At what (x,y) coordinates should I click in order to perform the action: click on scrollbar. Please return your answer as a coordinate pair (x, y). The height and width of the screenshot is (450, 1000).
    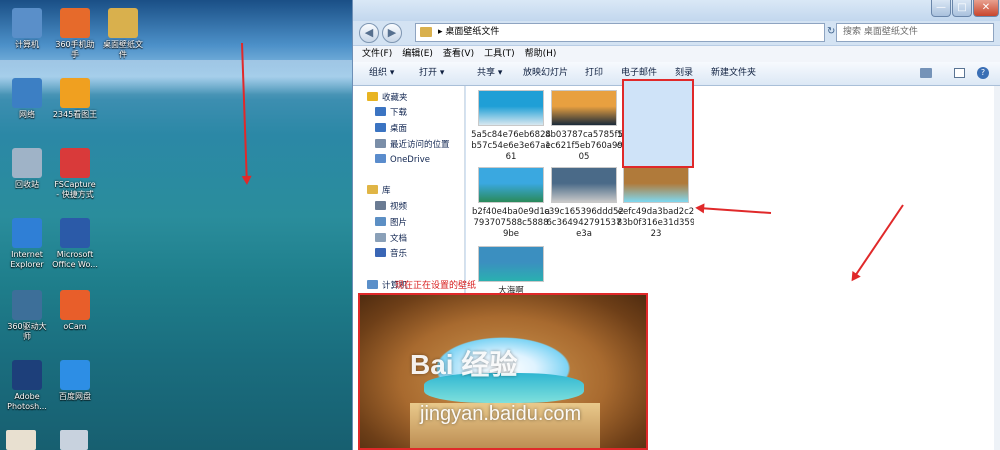
    Looking at the image, I should click on (997, 268).